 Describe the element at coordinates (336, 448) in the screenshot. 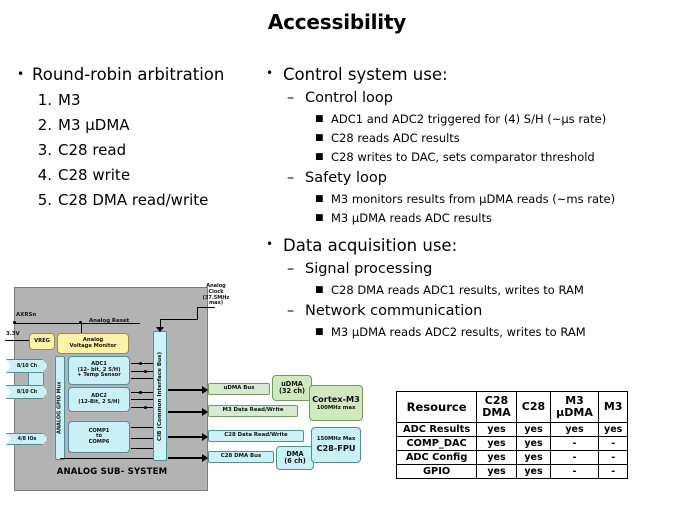

I see `block-c28-fpu-label: C28-FPU` at that location.